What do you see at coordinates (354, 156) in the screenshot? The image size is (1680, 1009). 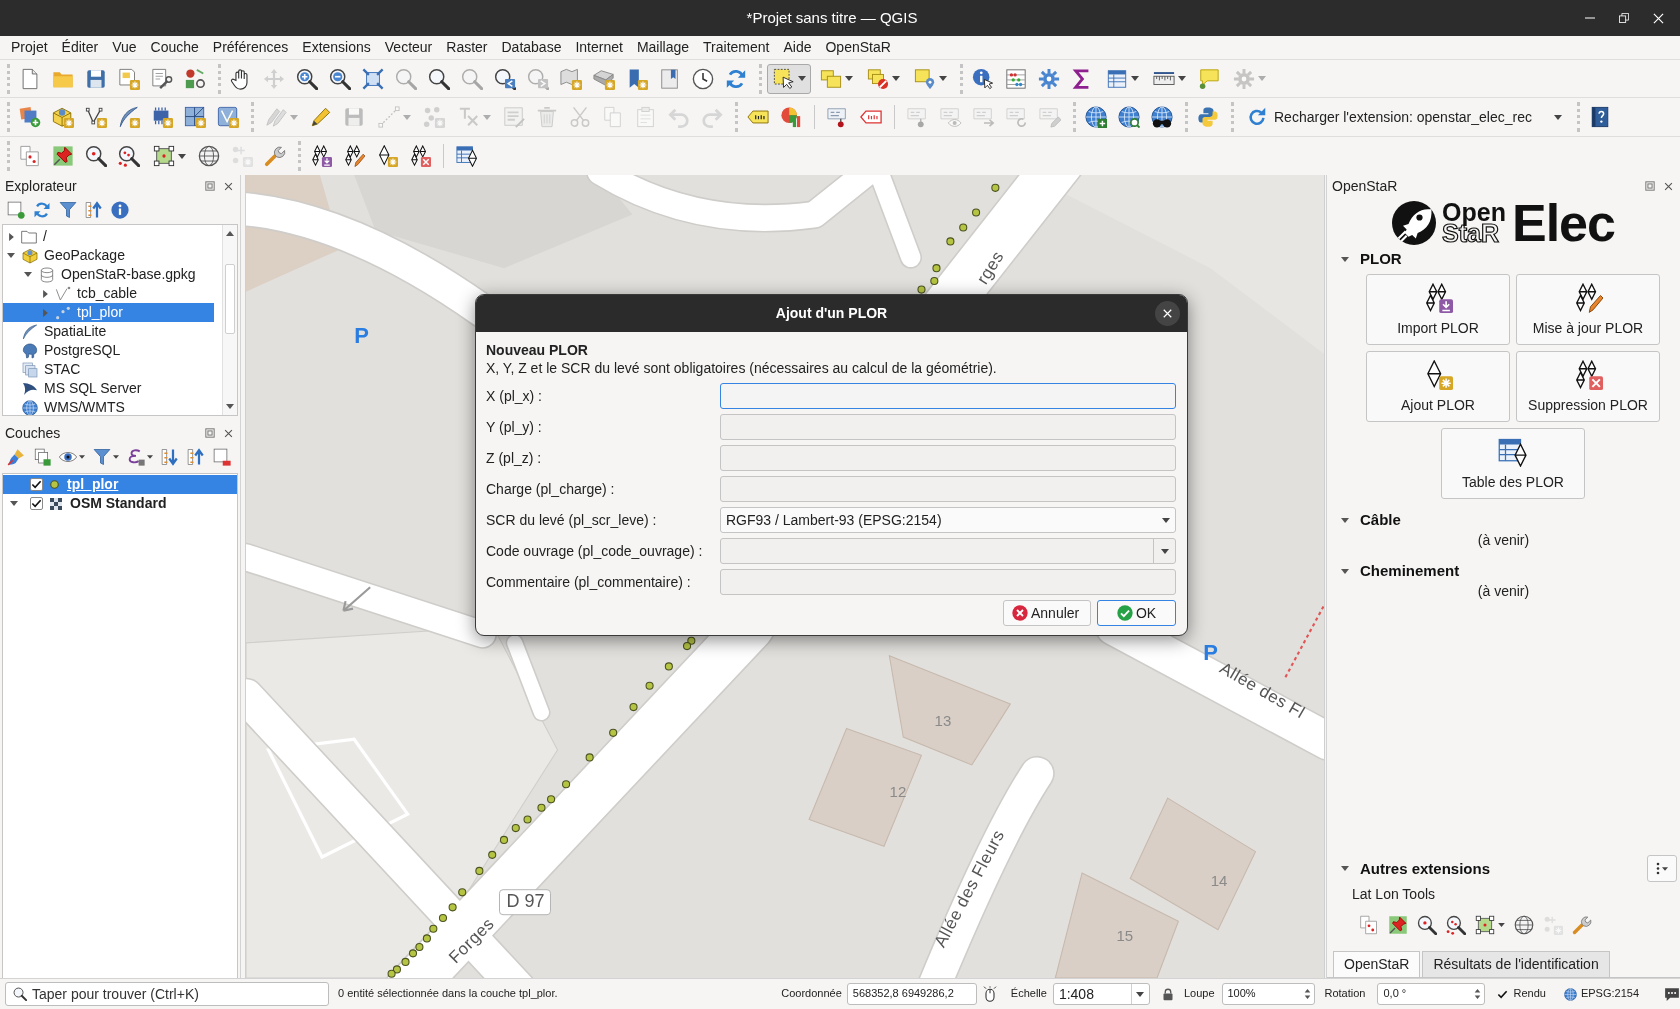 I see `diamonds-edit-icon` at bounding box center [354, 156].